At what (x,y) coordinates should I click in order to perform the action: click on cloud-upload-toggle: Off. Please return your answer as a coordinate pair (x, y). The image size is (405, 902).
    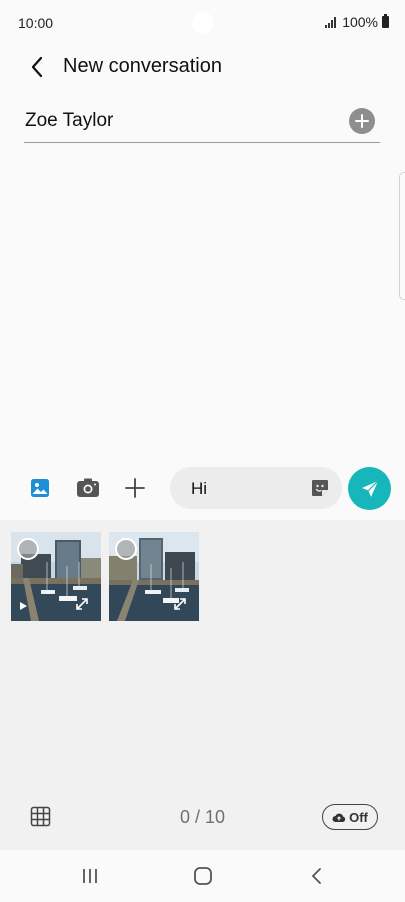
    Looking at the image, I should click on (350, 817).